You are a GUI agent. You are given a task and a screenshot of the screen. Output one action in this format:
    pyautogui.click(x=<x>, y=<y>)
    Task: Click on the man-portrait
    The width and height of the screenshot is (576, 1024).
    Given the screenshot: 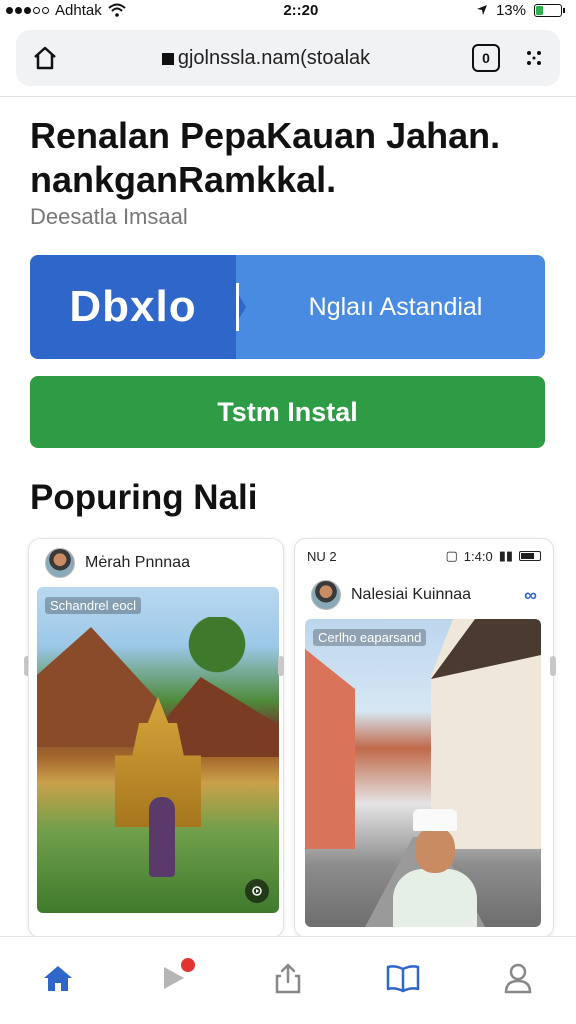 What is the action you would take?
    pyautogui.click(x=435, y=868)
    